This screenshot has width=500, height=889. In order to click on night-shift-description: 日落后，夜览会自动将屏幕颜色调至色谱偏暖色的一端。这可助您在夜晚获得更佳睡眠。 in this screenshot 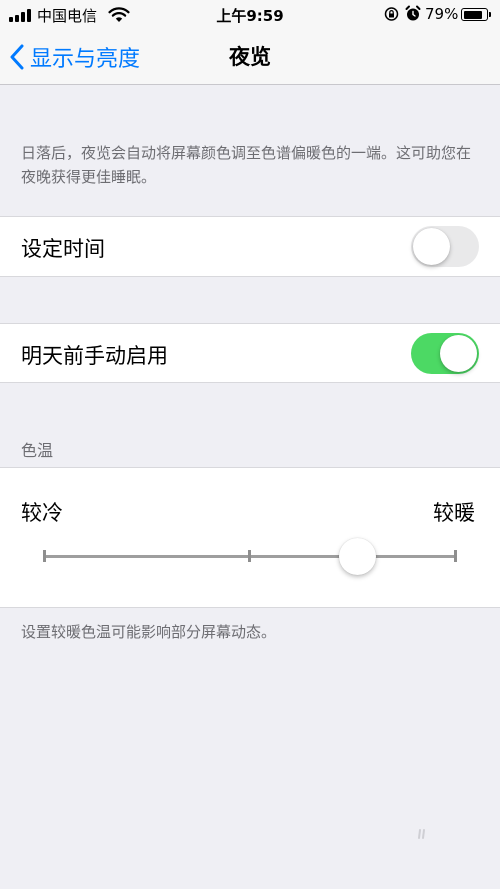, I will do `click(246, 165)`.